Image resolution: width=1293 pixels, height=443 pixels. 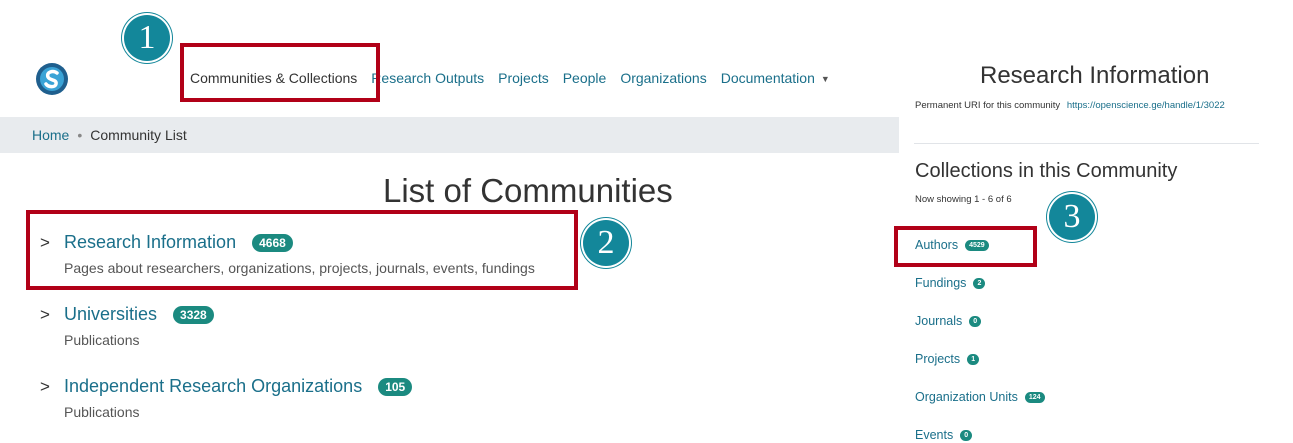 What do you see at coordinates (138, 135) in the screenshot?
I see `breadcrumb-current: Community List` at bounding box center [138, 135].